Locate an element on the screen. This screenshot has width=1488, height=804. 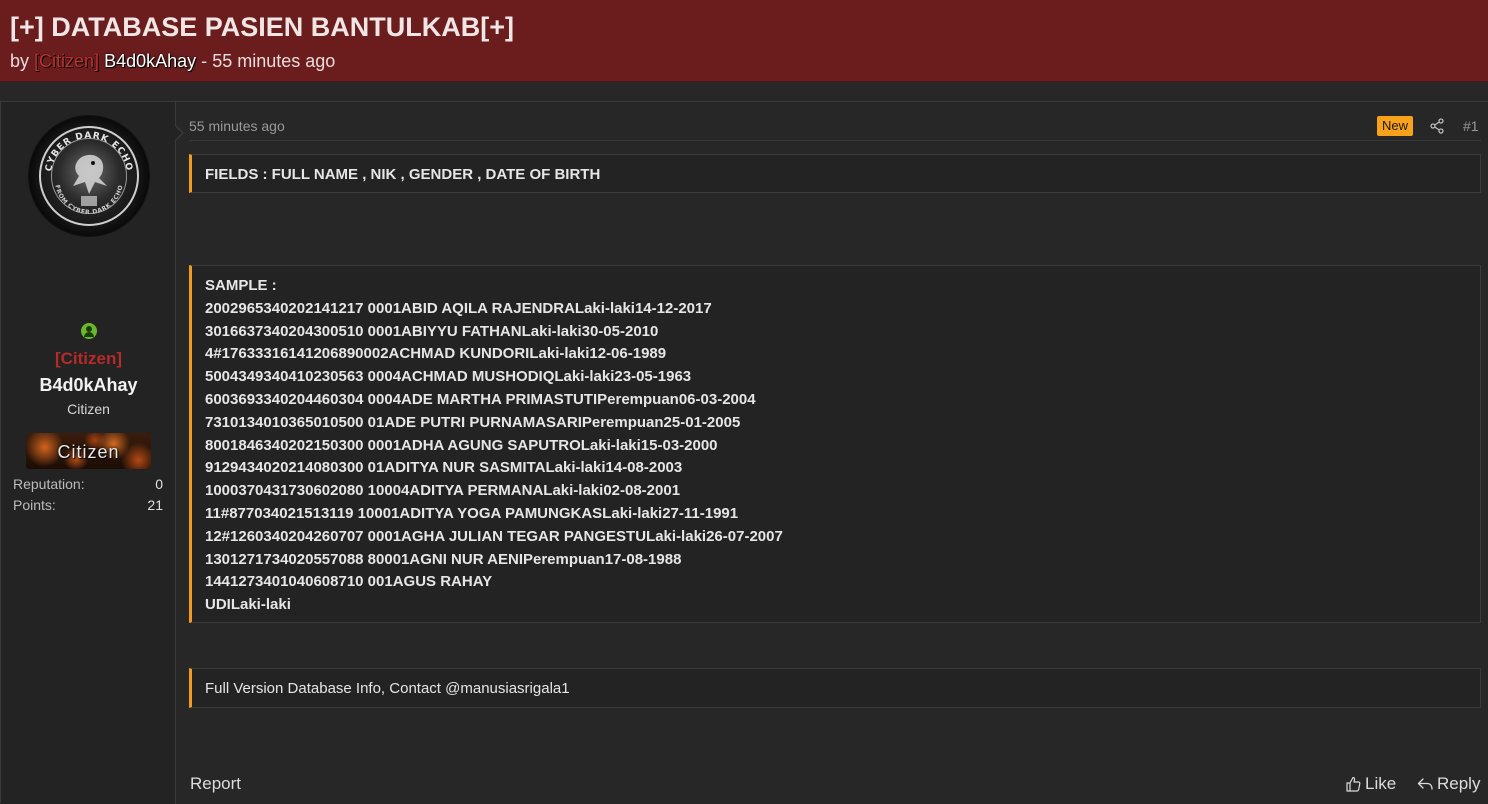
author-username-link: B4d0kAhay is located at coordinates (150, 61).